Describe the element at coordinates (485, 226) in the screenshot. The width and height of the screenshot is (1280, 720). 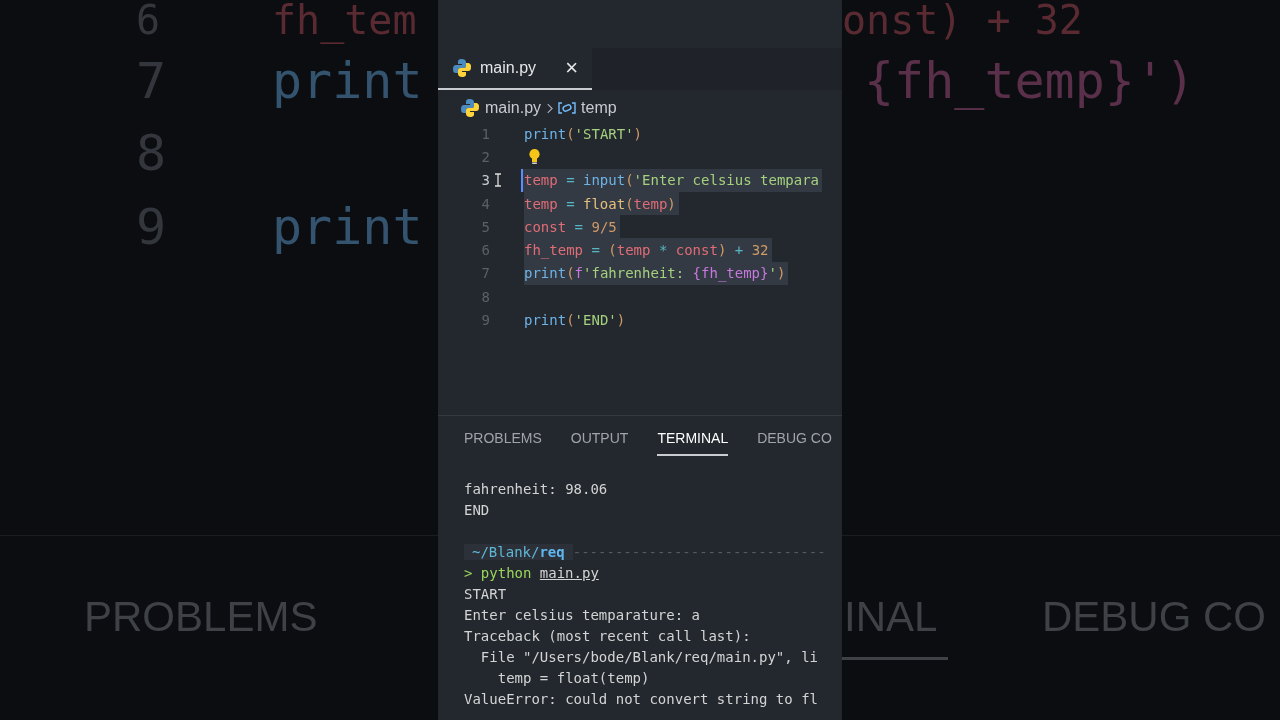
I see `line-number: 5` at that location.